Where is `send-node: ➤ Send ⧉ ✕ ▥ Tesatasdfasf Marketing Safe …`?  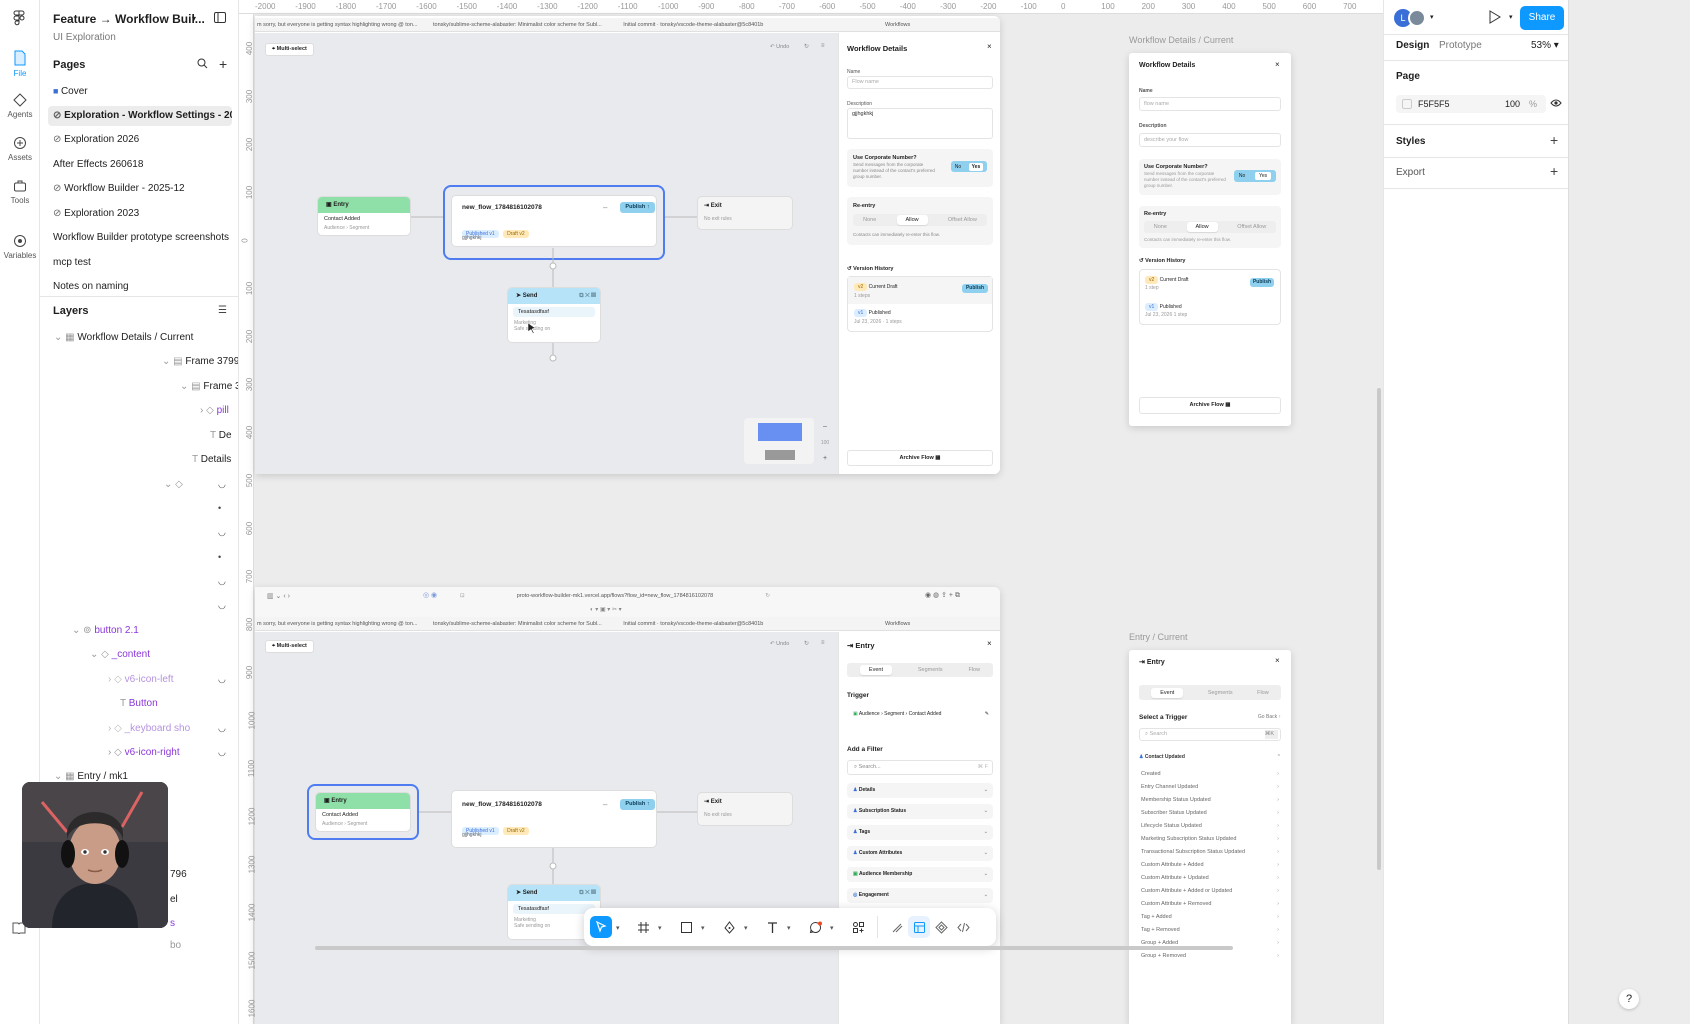 send-node: ➤ Send ⧉ ✕ ▥ Tesatasdfasf Marketing Safe … is located at coordinates (554, 315).